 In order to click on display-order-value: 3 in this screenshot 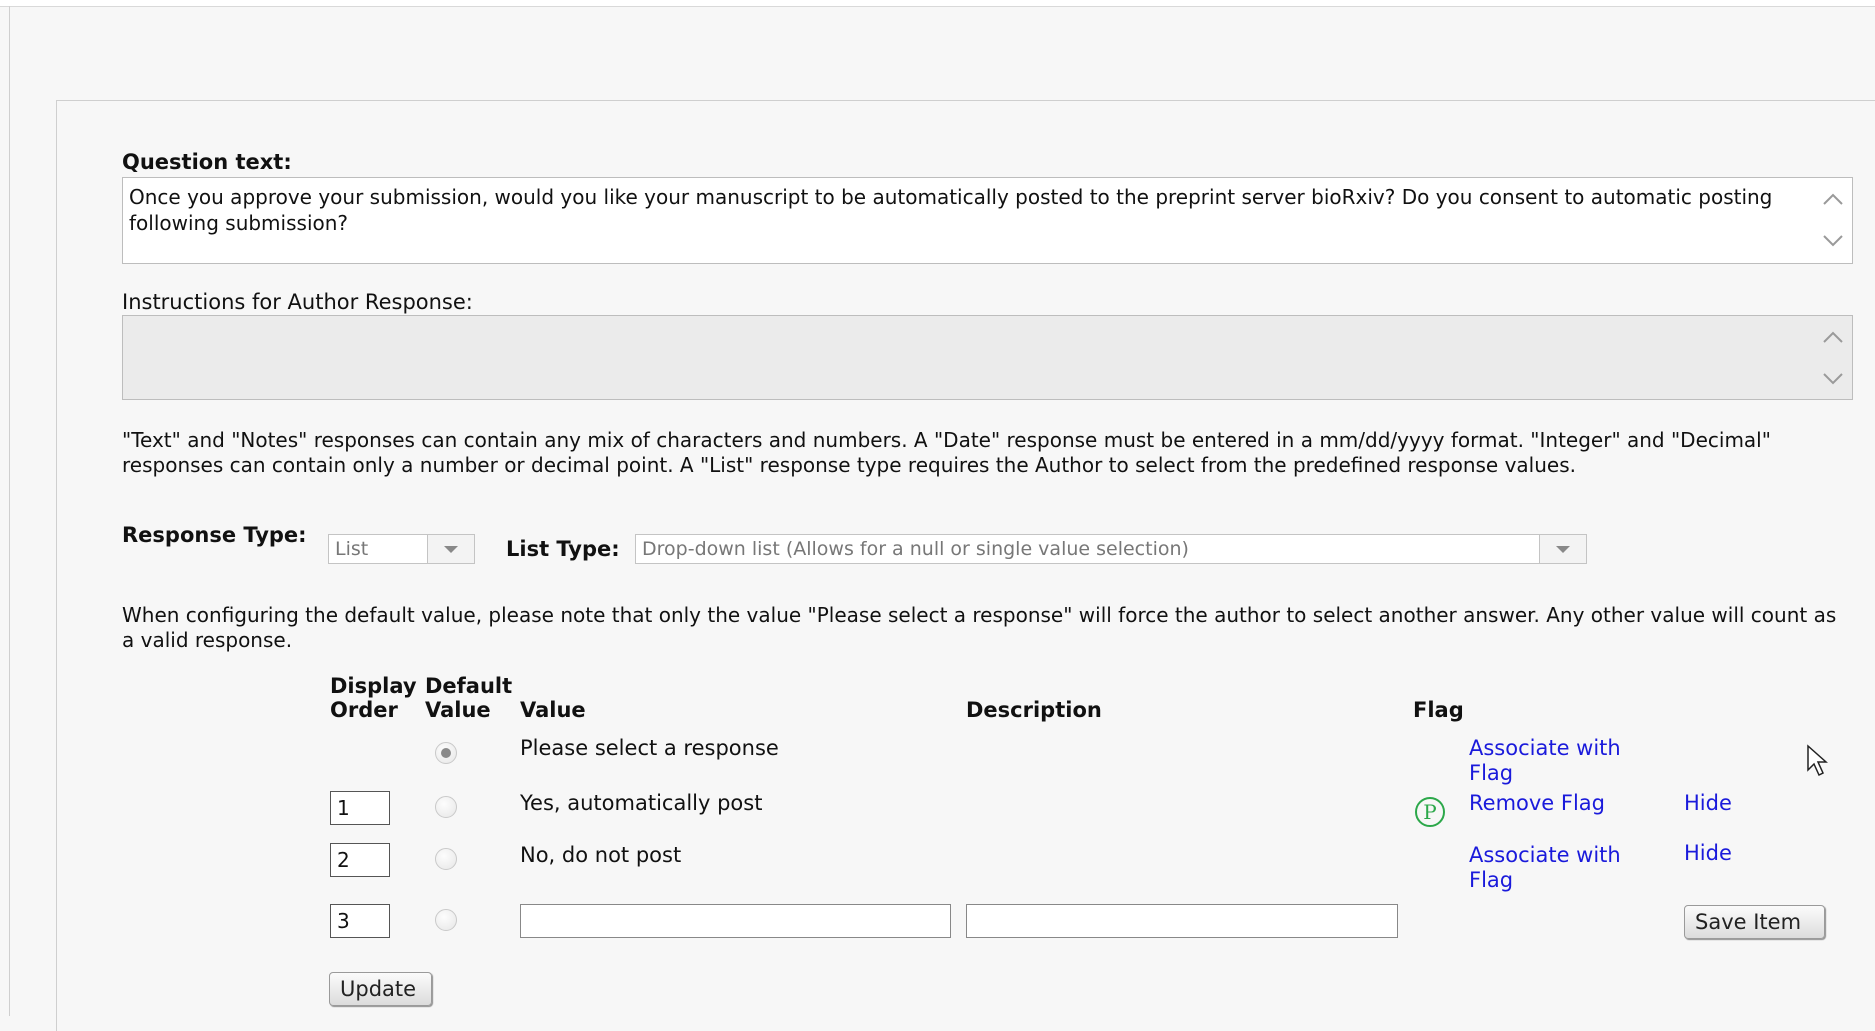, I will do `click(343, 921)`.